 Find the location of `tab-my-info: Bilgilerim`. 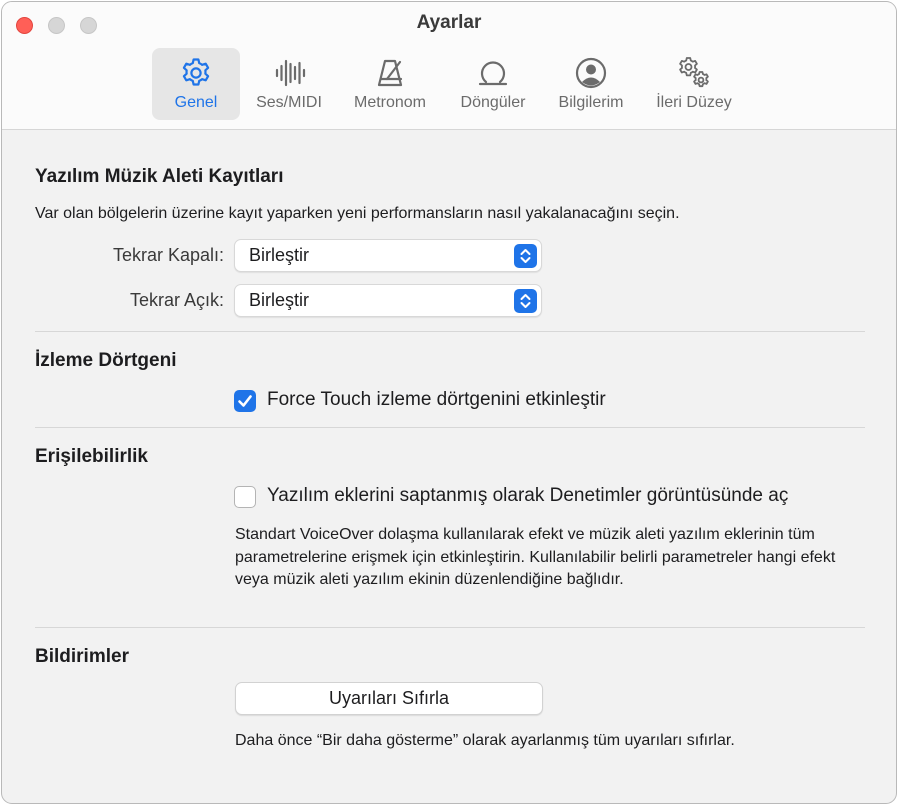

tab-my-info: Bilgilerim is located at coordinates (591, 84).